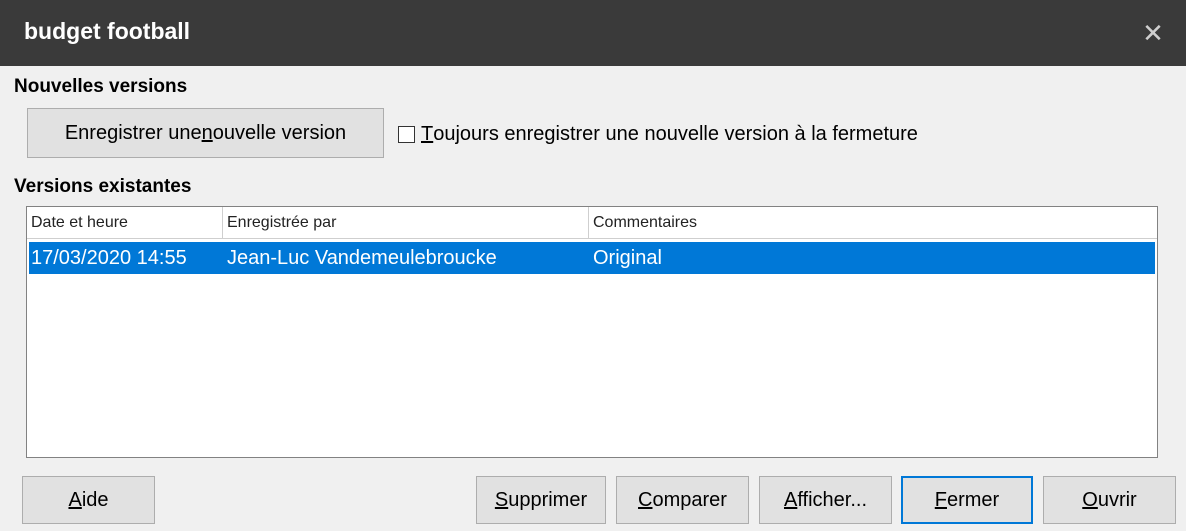 The image size is (1186, 531). Describe the element at coordinates (790, 499) in the screenshot. I see `show-accesskey: A` at that location.